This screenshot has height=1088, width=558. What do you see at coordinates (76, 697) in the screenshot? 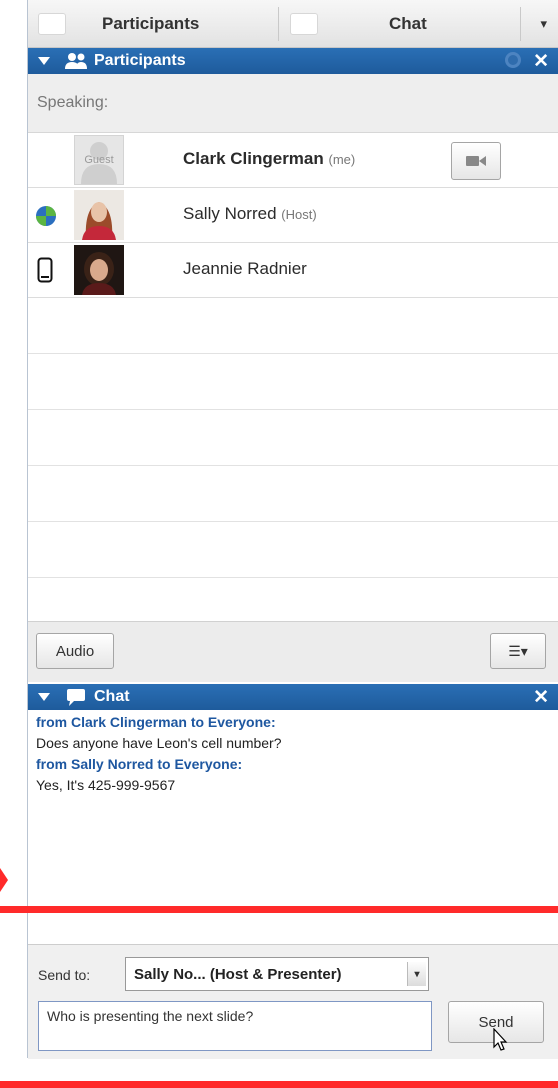
I see `chat-bubble-icon` at bounding box center [76, 697].